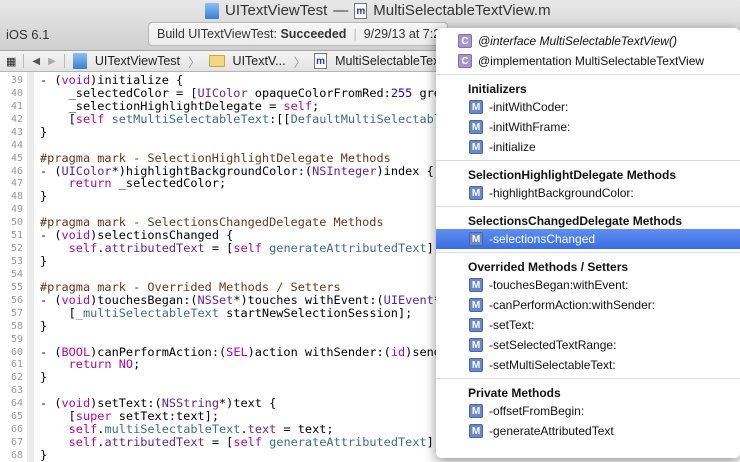  What do you see at coordinates (27, 34) in the screenshot?
I see `scheme-selector: iOS 6.1` at bounding box center [27, 34].